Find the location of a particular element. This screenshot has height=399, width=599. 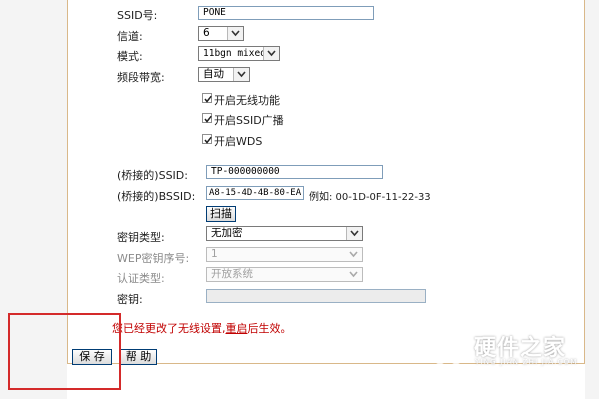

key-label: 密钥: is located at coordinates (130, 299).